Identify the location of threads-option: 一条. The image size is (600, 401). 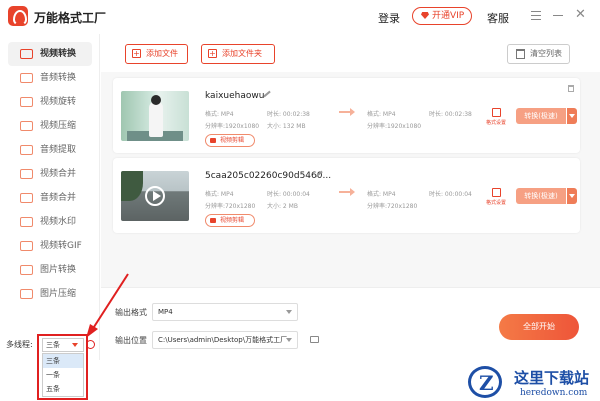
(63, 375).